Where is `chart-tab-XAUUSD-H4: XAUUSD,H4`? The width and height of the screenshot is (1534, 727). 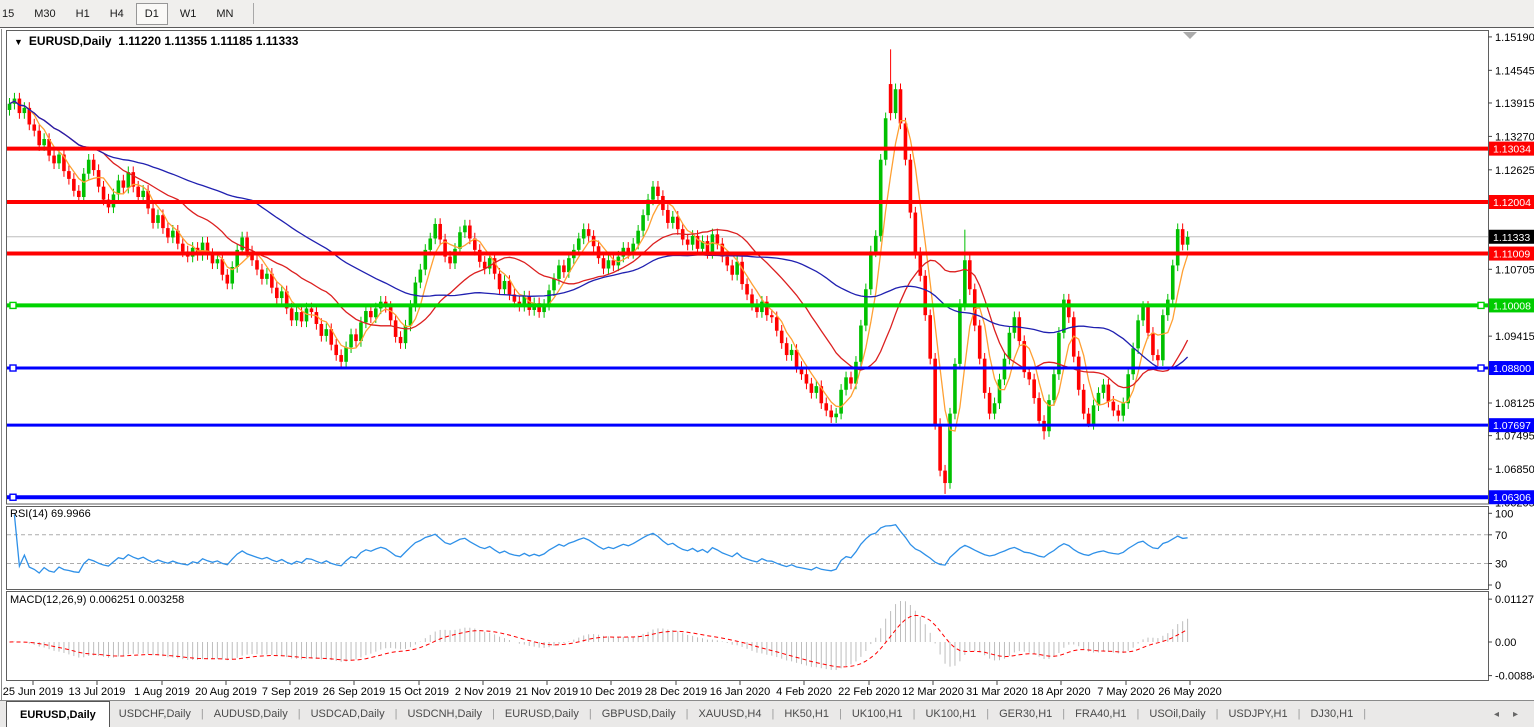
chart-tab-XAUUSD-H4: XAUUSD,H4 is located at coordinates (730, 714).